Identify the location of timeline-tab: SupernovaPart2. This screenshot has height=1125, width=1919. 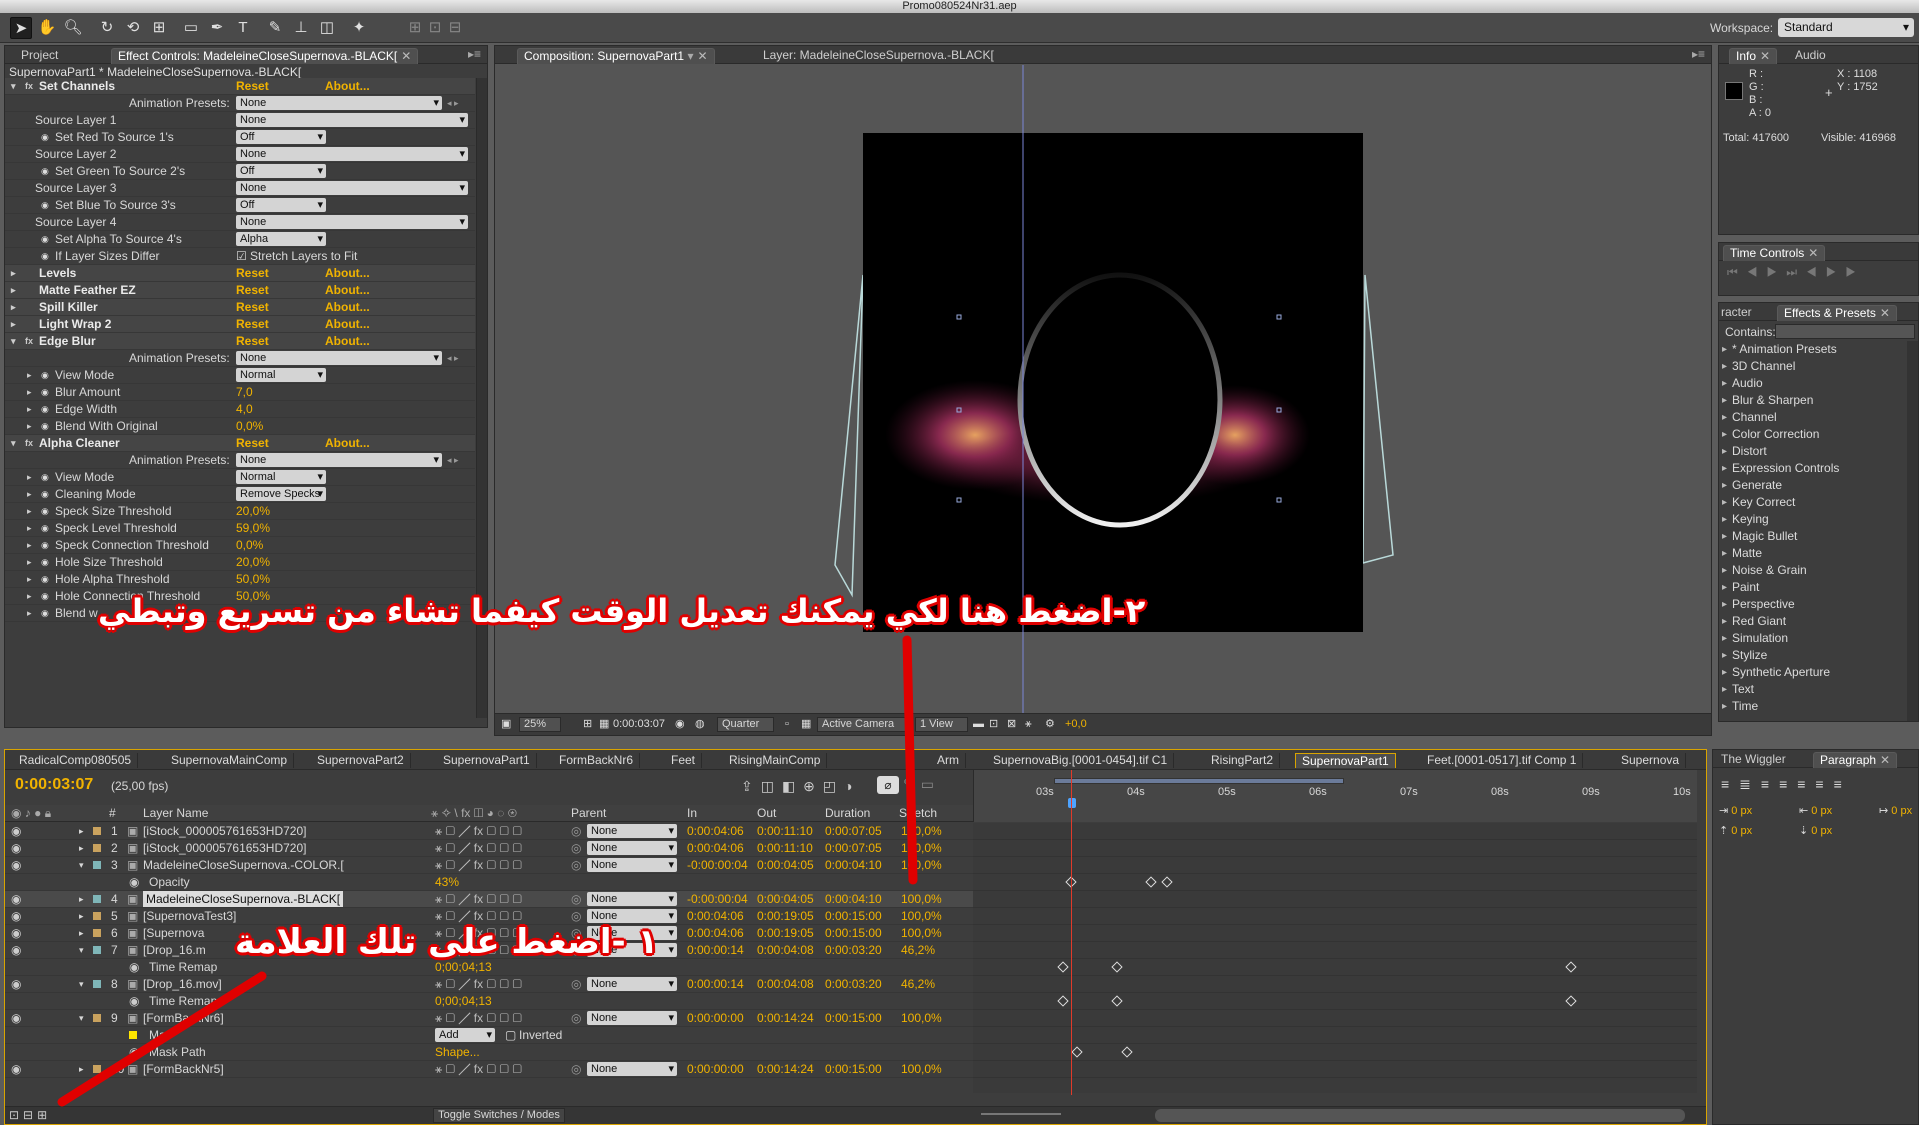
(361, 760).